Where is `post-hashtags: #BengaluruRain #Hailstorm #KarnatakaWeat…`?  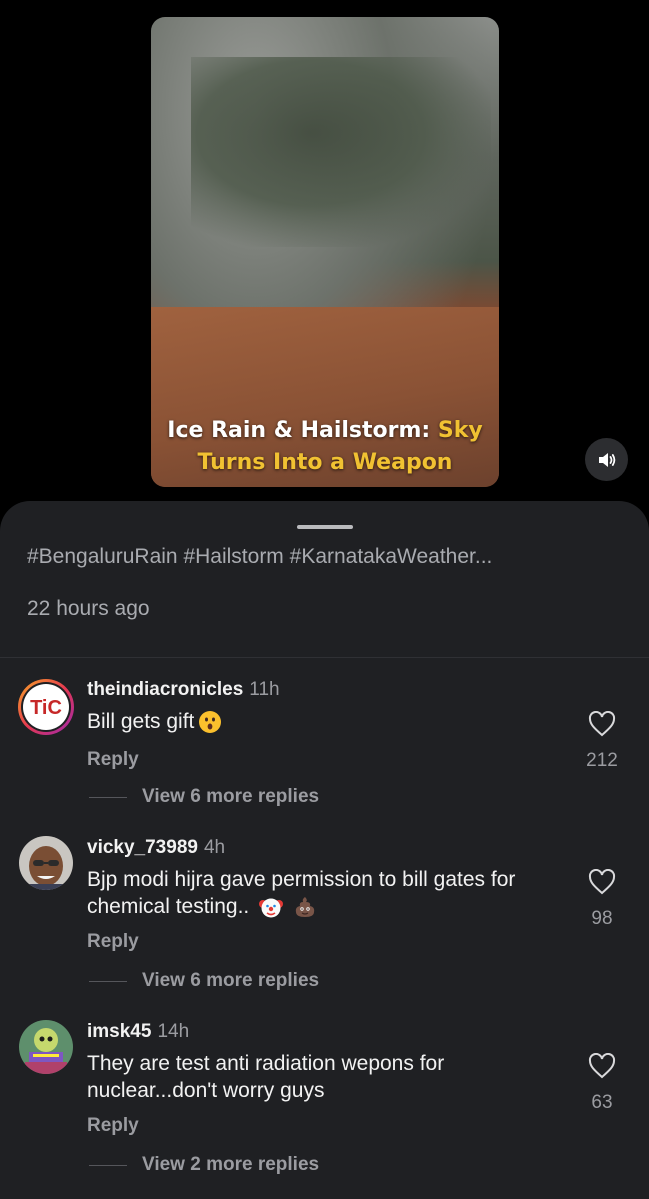 post-hashtags: #BengaluruRain #Hailstorm #KarnatakaWeat… is located at coordinates (259, 557).